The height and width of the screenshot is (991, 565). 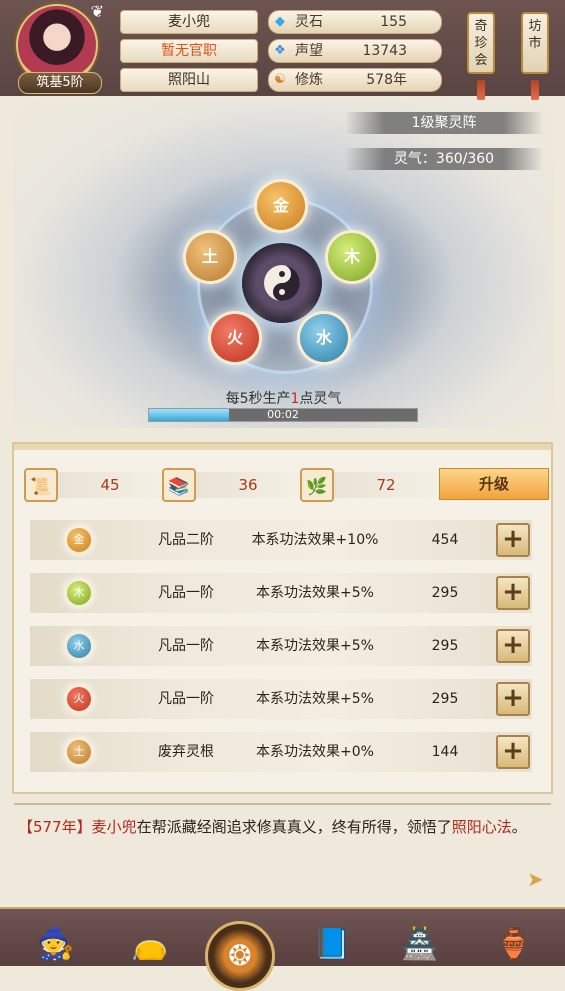 What do you see at coordinates (514, 945) in the screenshot?
I see `nav-gourd-icon: 🏺` at bounding box center [514, 945].